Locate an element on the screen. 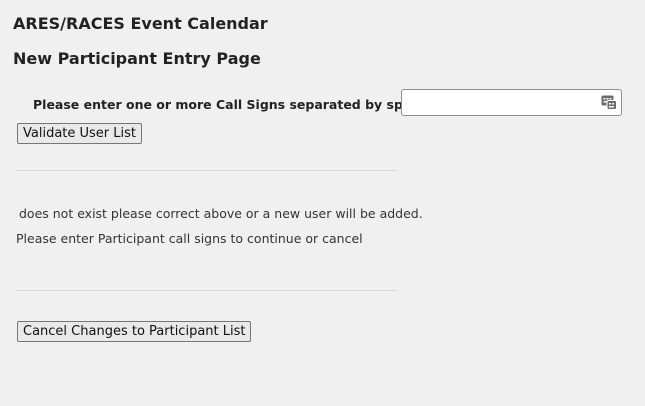 This screenshot has width=645, height=406. callsign-input is located at coordinates (503, 102).